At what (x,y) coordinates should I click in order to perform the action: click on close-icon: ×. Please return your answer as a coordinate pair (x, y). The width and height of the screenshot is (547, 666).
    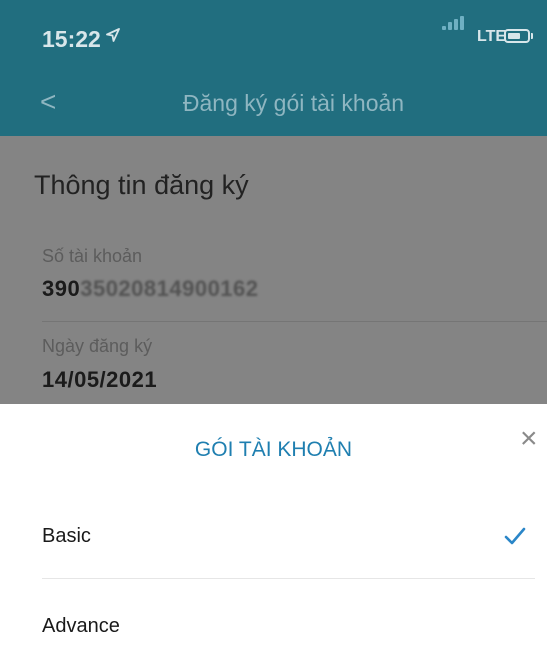
    Looking at the image, I should click on (529, 439).